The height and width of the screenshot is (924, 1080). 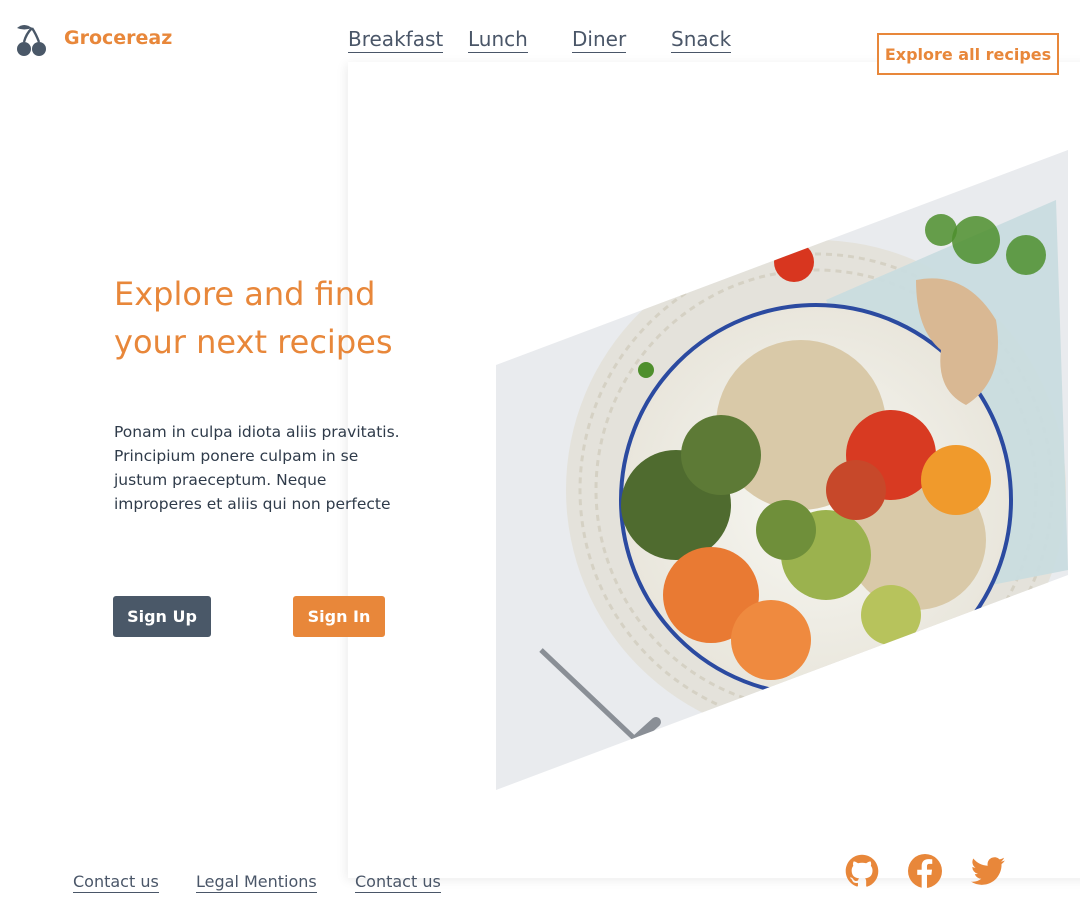 I want to click on footer-legal-link: Legal Mentions, so click(x=256, y=882).